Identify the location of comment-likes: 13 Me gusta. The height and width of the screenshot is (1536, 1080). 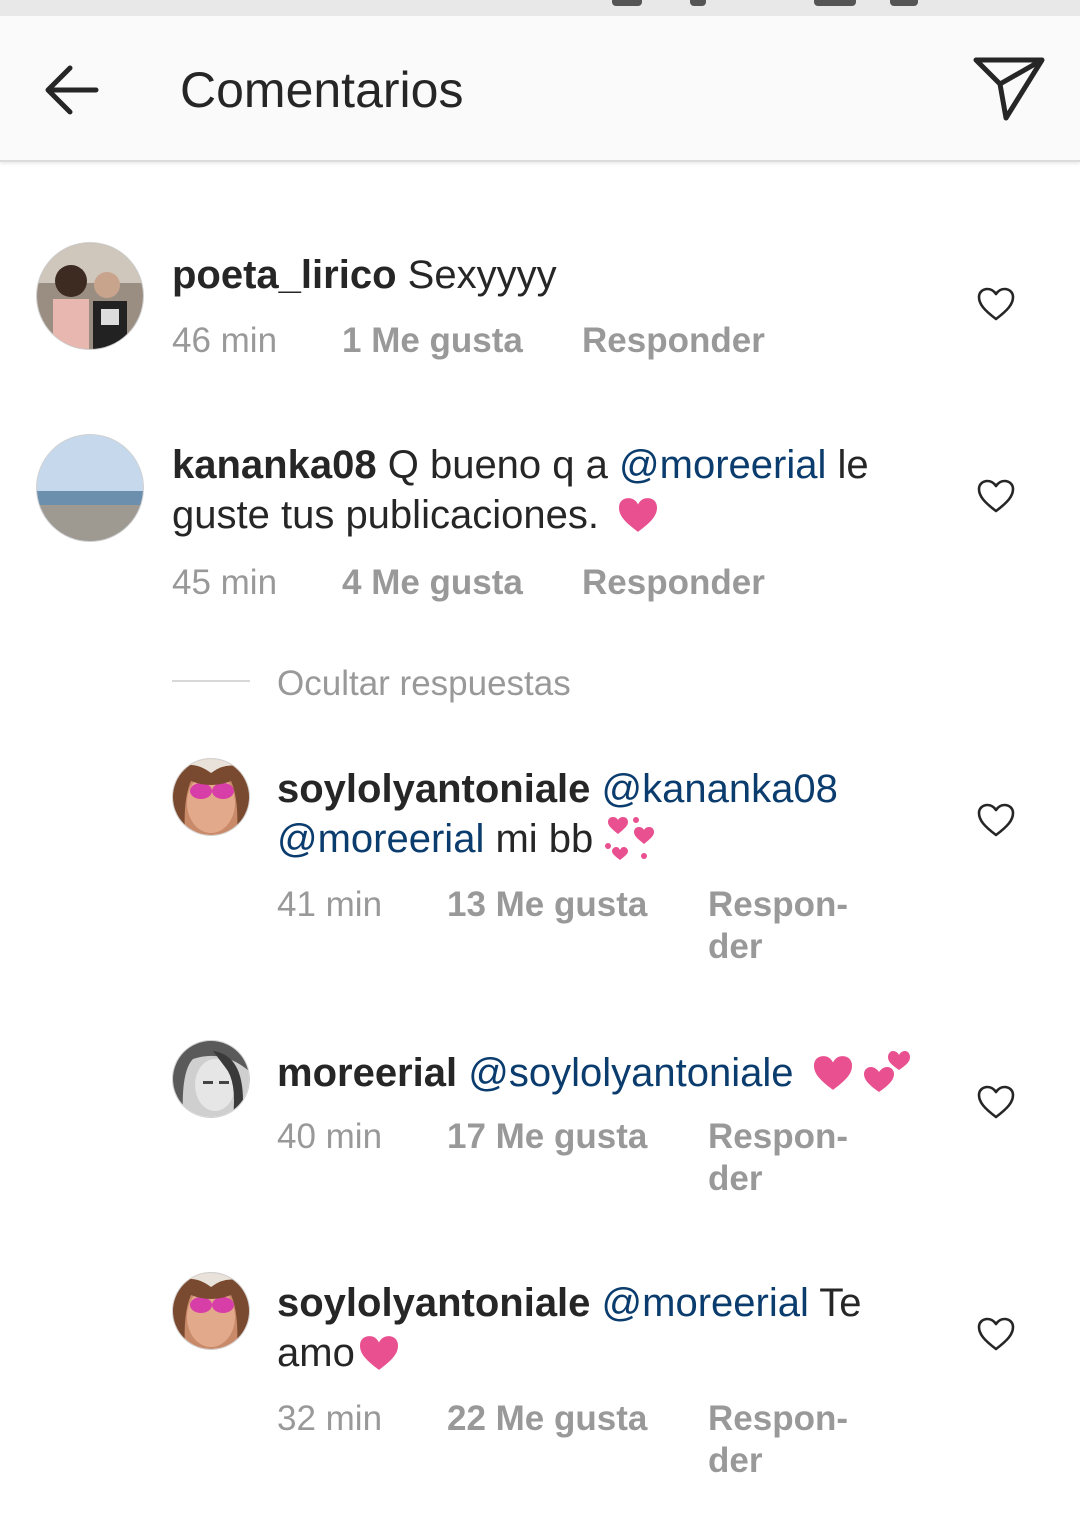
(547, 905).